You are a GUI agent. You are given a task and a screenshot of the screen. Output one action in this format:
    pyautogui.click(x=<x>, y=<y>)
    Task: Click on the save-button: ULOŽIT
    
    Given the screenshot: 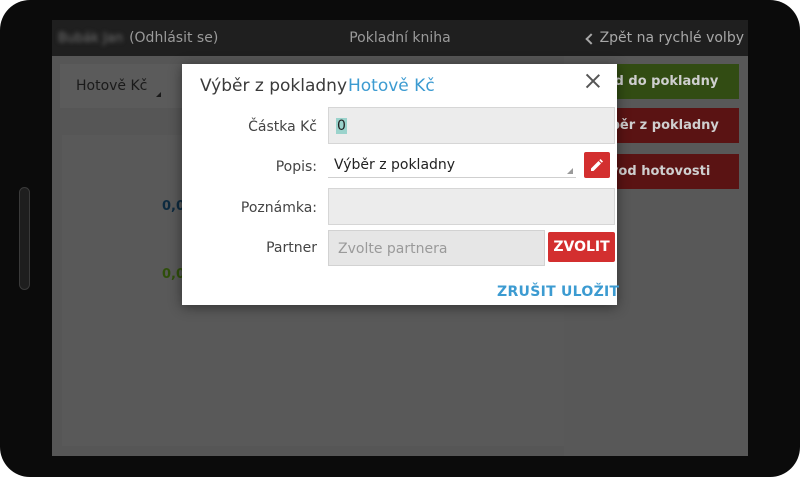 What is the action you would take?
    pyautogui.click(x=590, y=292)
    